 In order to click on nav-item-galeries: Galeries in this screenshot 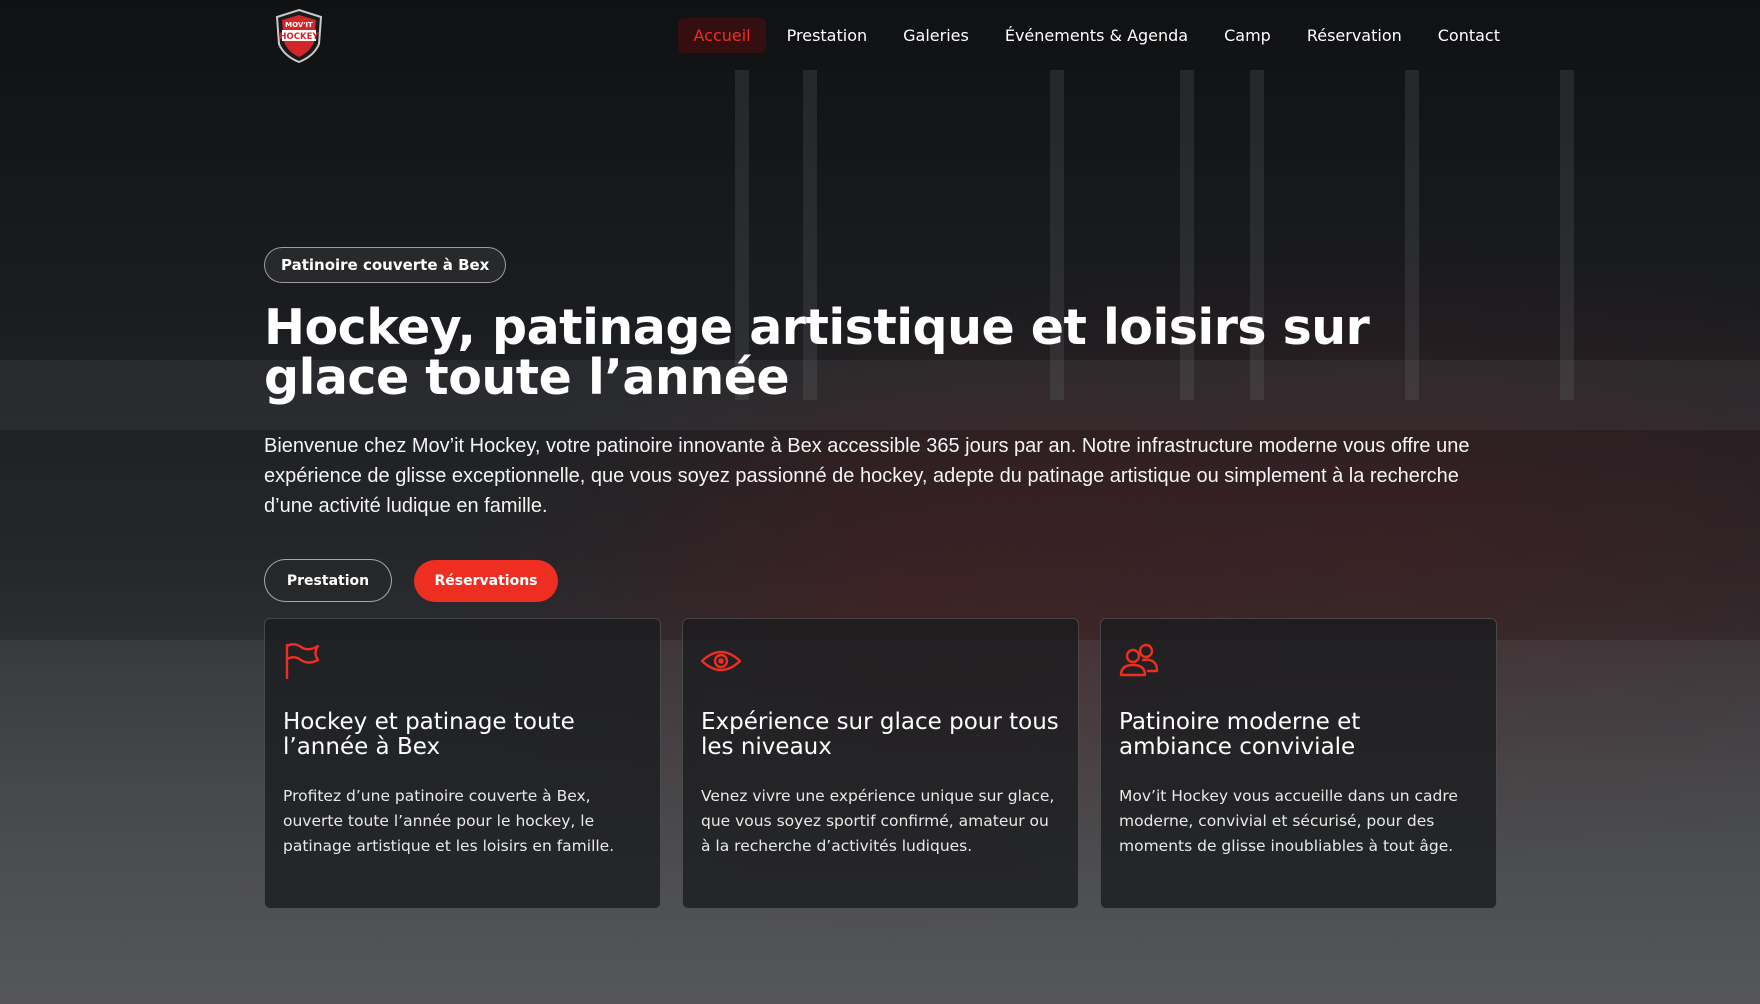, I will do `click(936, 35)`.